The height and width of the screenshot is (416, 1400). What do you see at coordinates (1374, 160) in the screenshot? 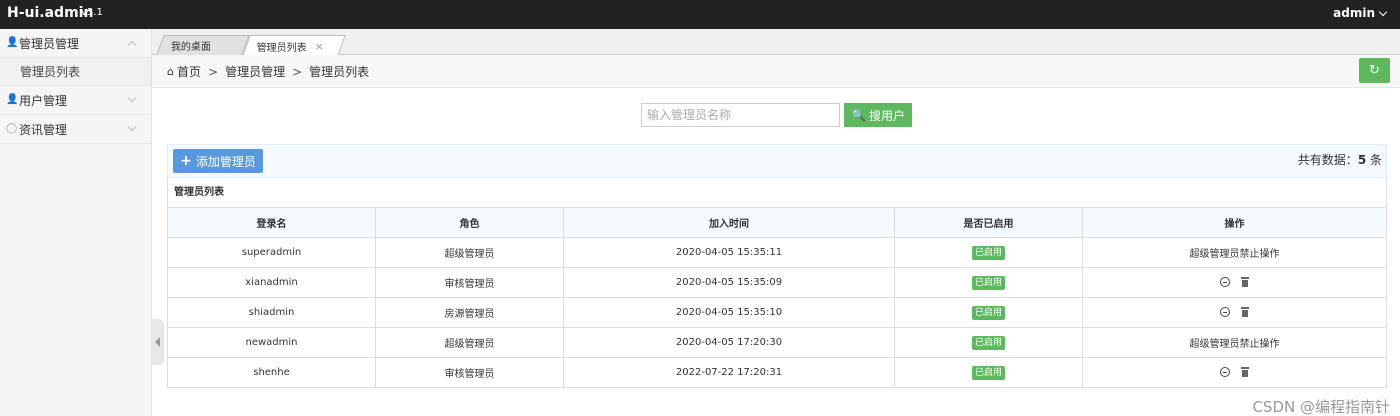
I see `count-suffix: 条` at bounding box center [1374, 160].